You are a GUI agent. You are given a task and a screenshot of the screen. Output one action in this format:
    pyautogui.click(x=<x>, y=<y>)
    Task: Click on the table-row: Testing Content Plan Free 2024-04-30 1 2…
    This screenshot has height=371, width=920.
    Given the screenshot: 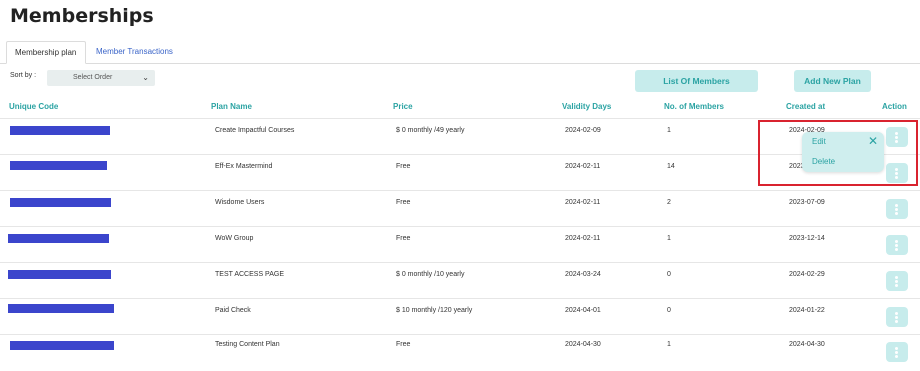 What is the action you would take?
    pyautogui.click(x=460, y=352)
    